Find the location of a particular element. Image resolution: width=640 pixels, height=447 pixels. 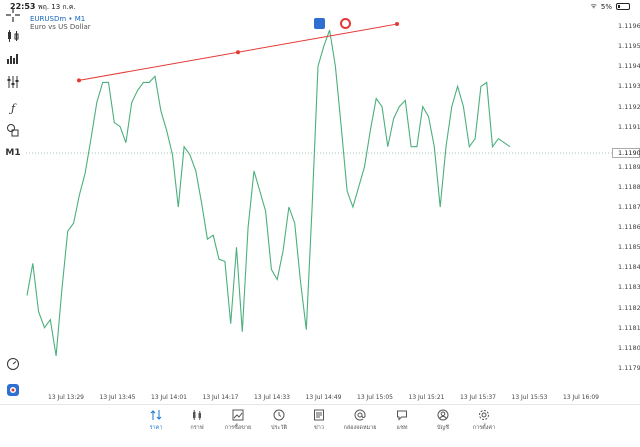

price-tick-label: 1.11810 is located at coordinates (629, 327).